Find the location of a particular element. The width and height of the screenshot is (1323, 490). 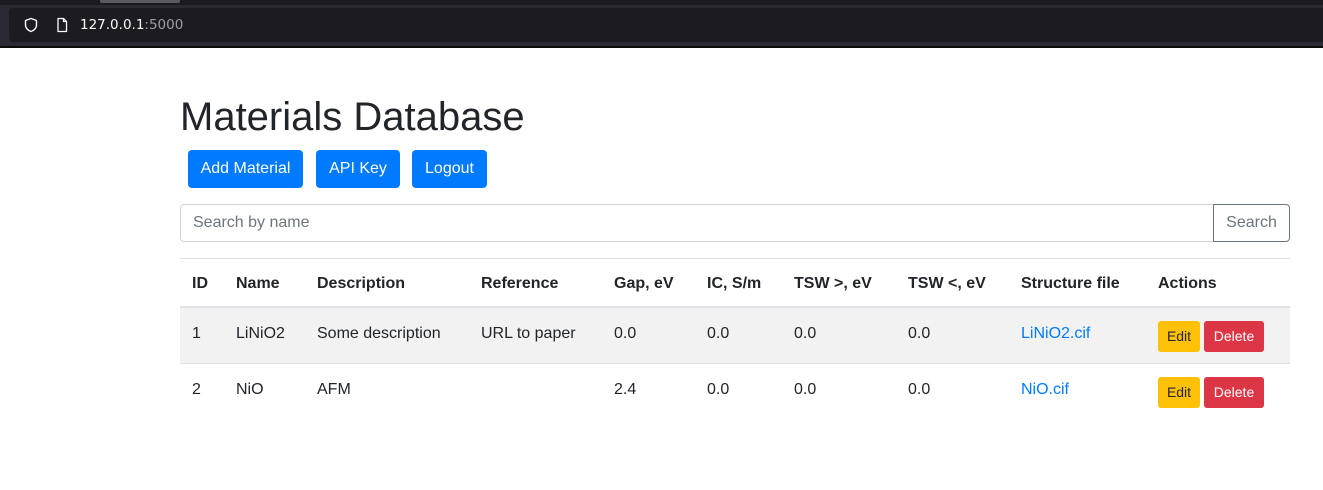

search-input: Search by name is located at coordinates (697, 223).